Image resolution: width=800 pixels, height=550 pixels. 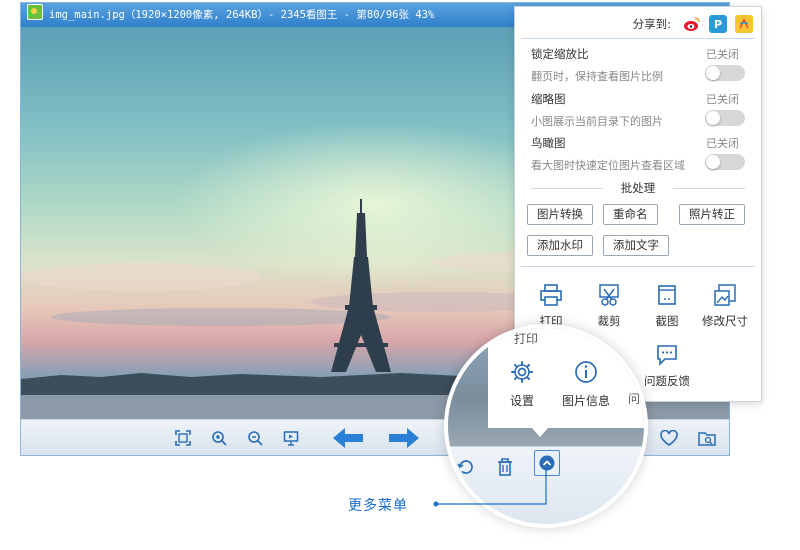 I want to click on fit-screen-icon, so click(x=183, y=438).